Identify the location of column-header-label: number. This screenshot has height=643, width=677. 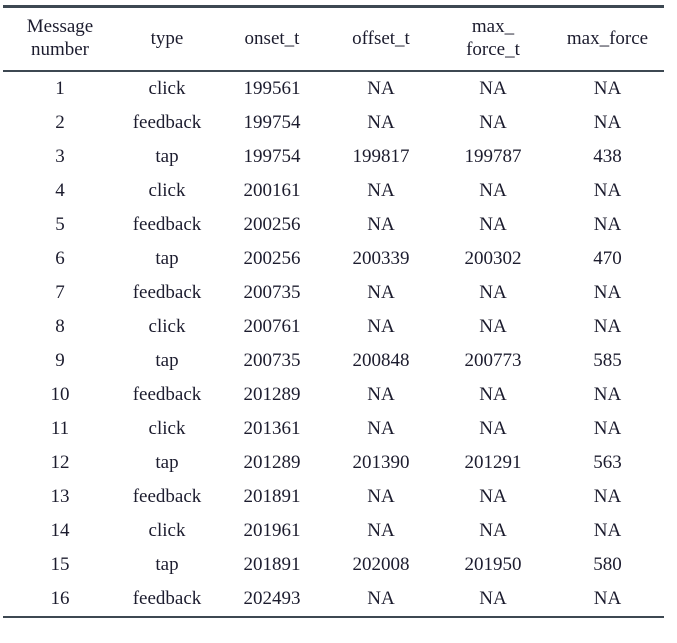
(60, 50).